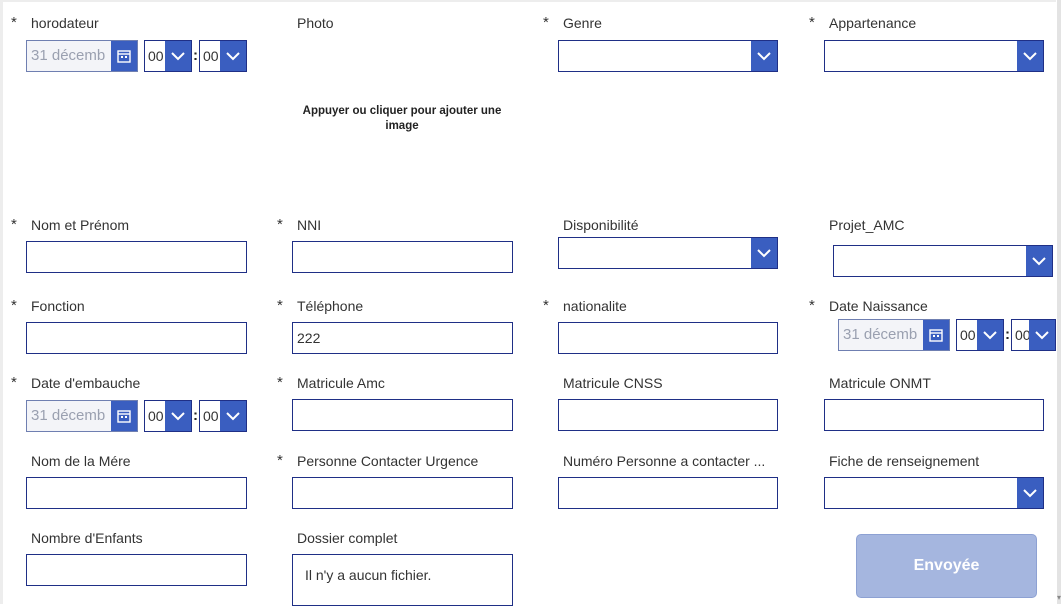  I want to click on date-embauche-hour-select: 00, so click(168, 416).